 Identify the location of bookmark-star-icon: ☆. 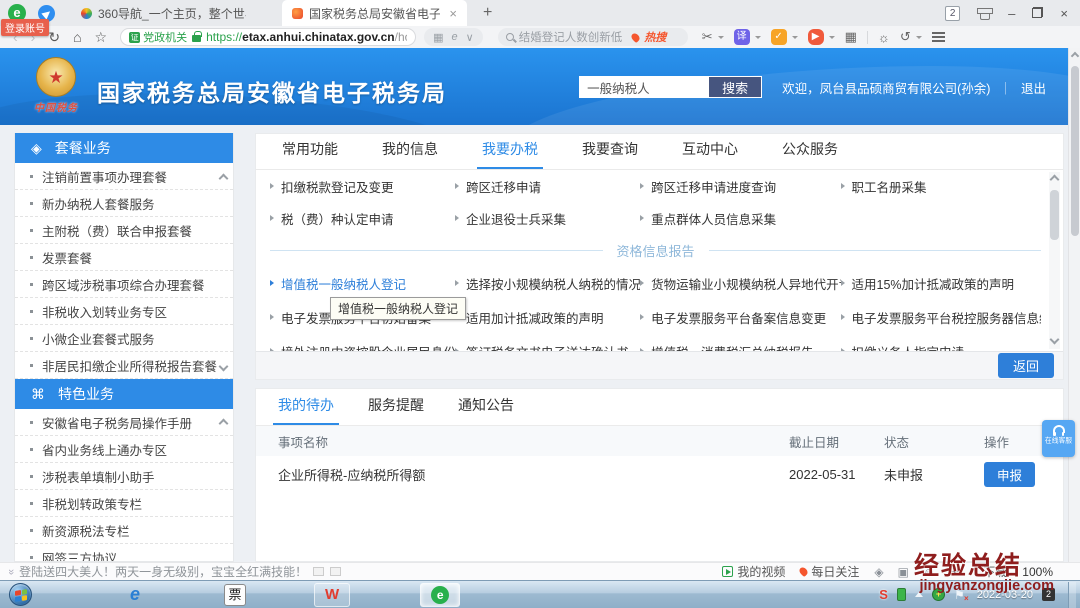
(101, 37).